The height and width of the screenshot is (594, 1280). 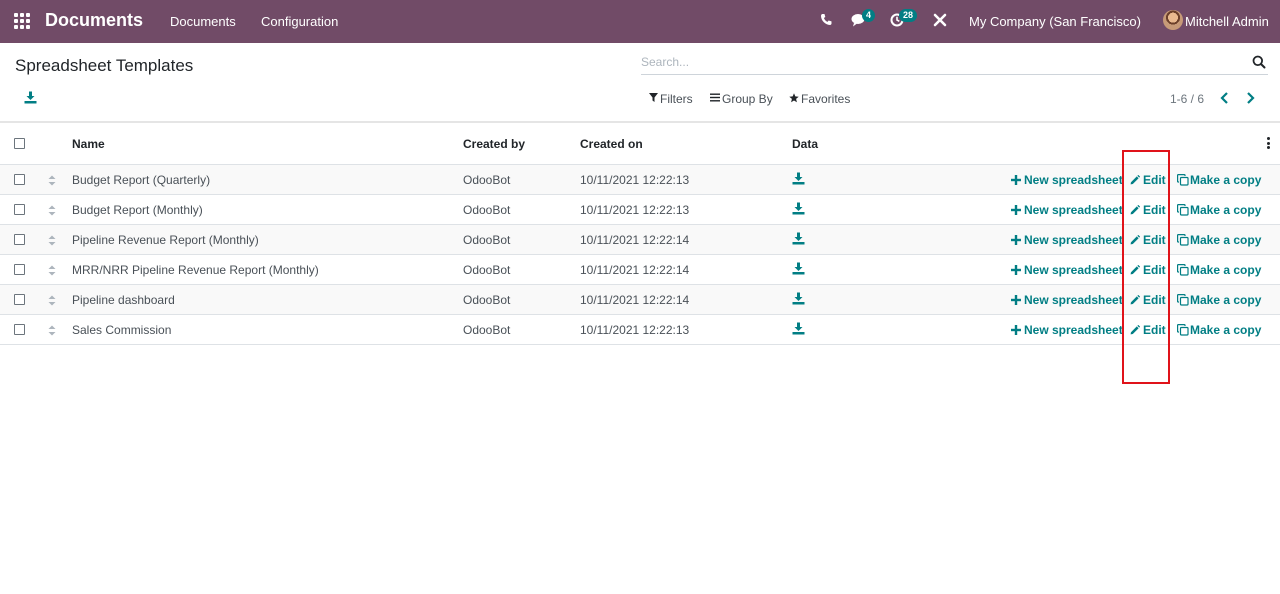 What do you see at coordinates (653, 99) in the screenshot?
I see `filter-icon` at bounding box center [653, 99].